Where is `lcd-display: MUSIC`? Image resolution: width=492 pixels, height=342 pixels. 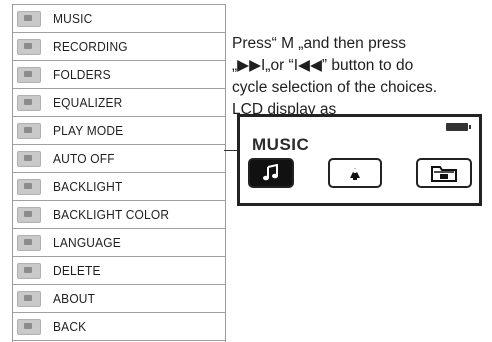 lcd-display: MUSIC is located at coordinates (359, 160).